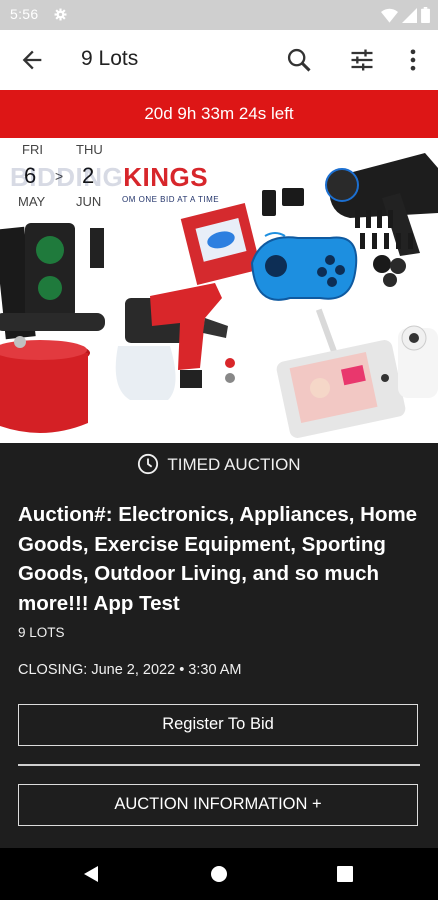  Describe the element at coordinates (52, 281) in the screenshot. I see `wireless-charger-illustration` at that location.